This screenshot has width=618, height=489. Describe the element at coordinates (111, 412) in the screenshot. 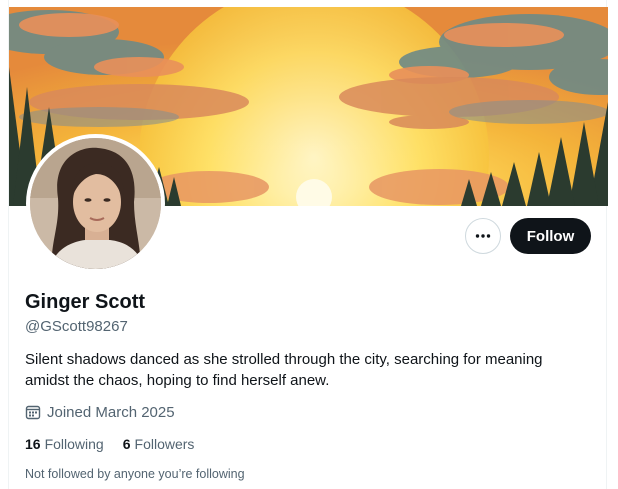

I see `joined-date-text: Joined March 2025` at that location.